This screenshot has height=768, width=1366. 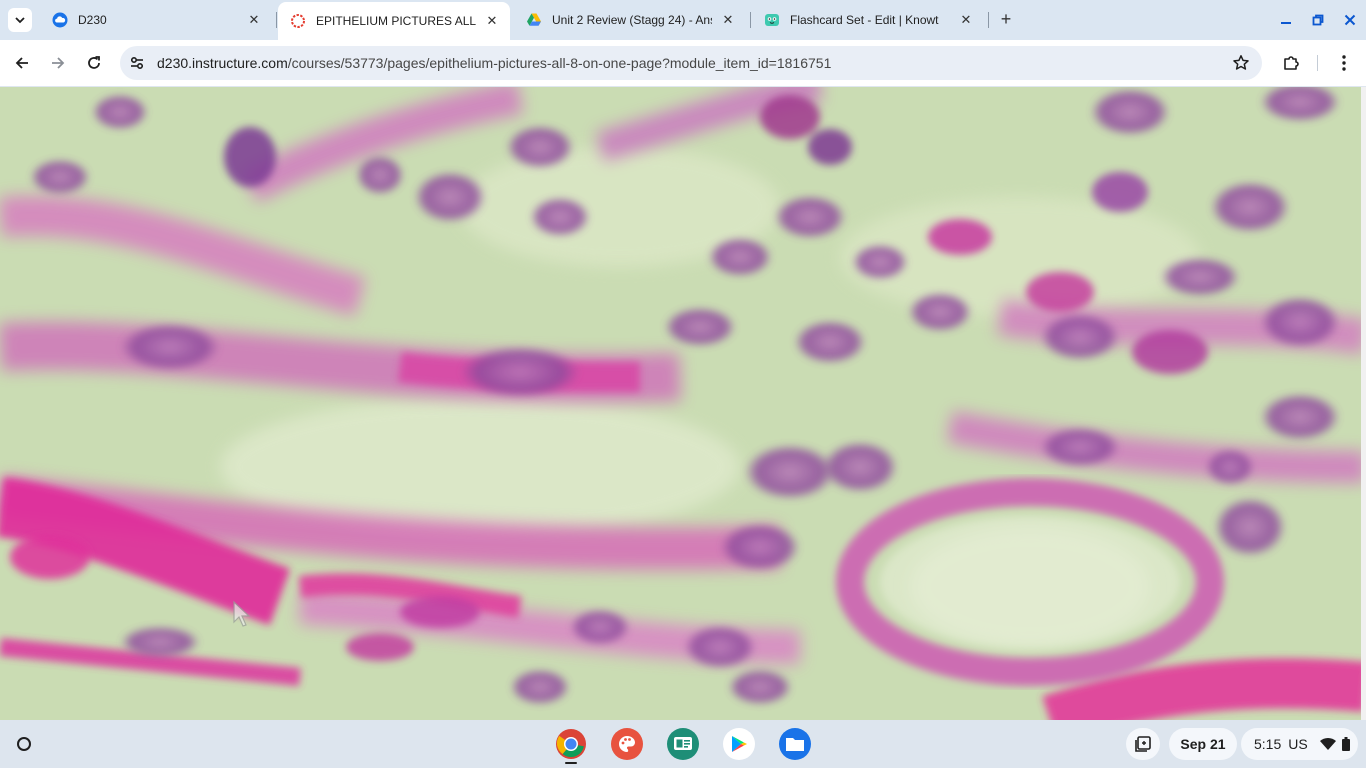 I want to click on tote-button, so click(x=1143, y=744).